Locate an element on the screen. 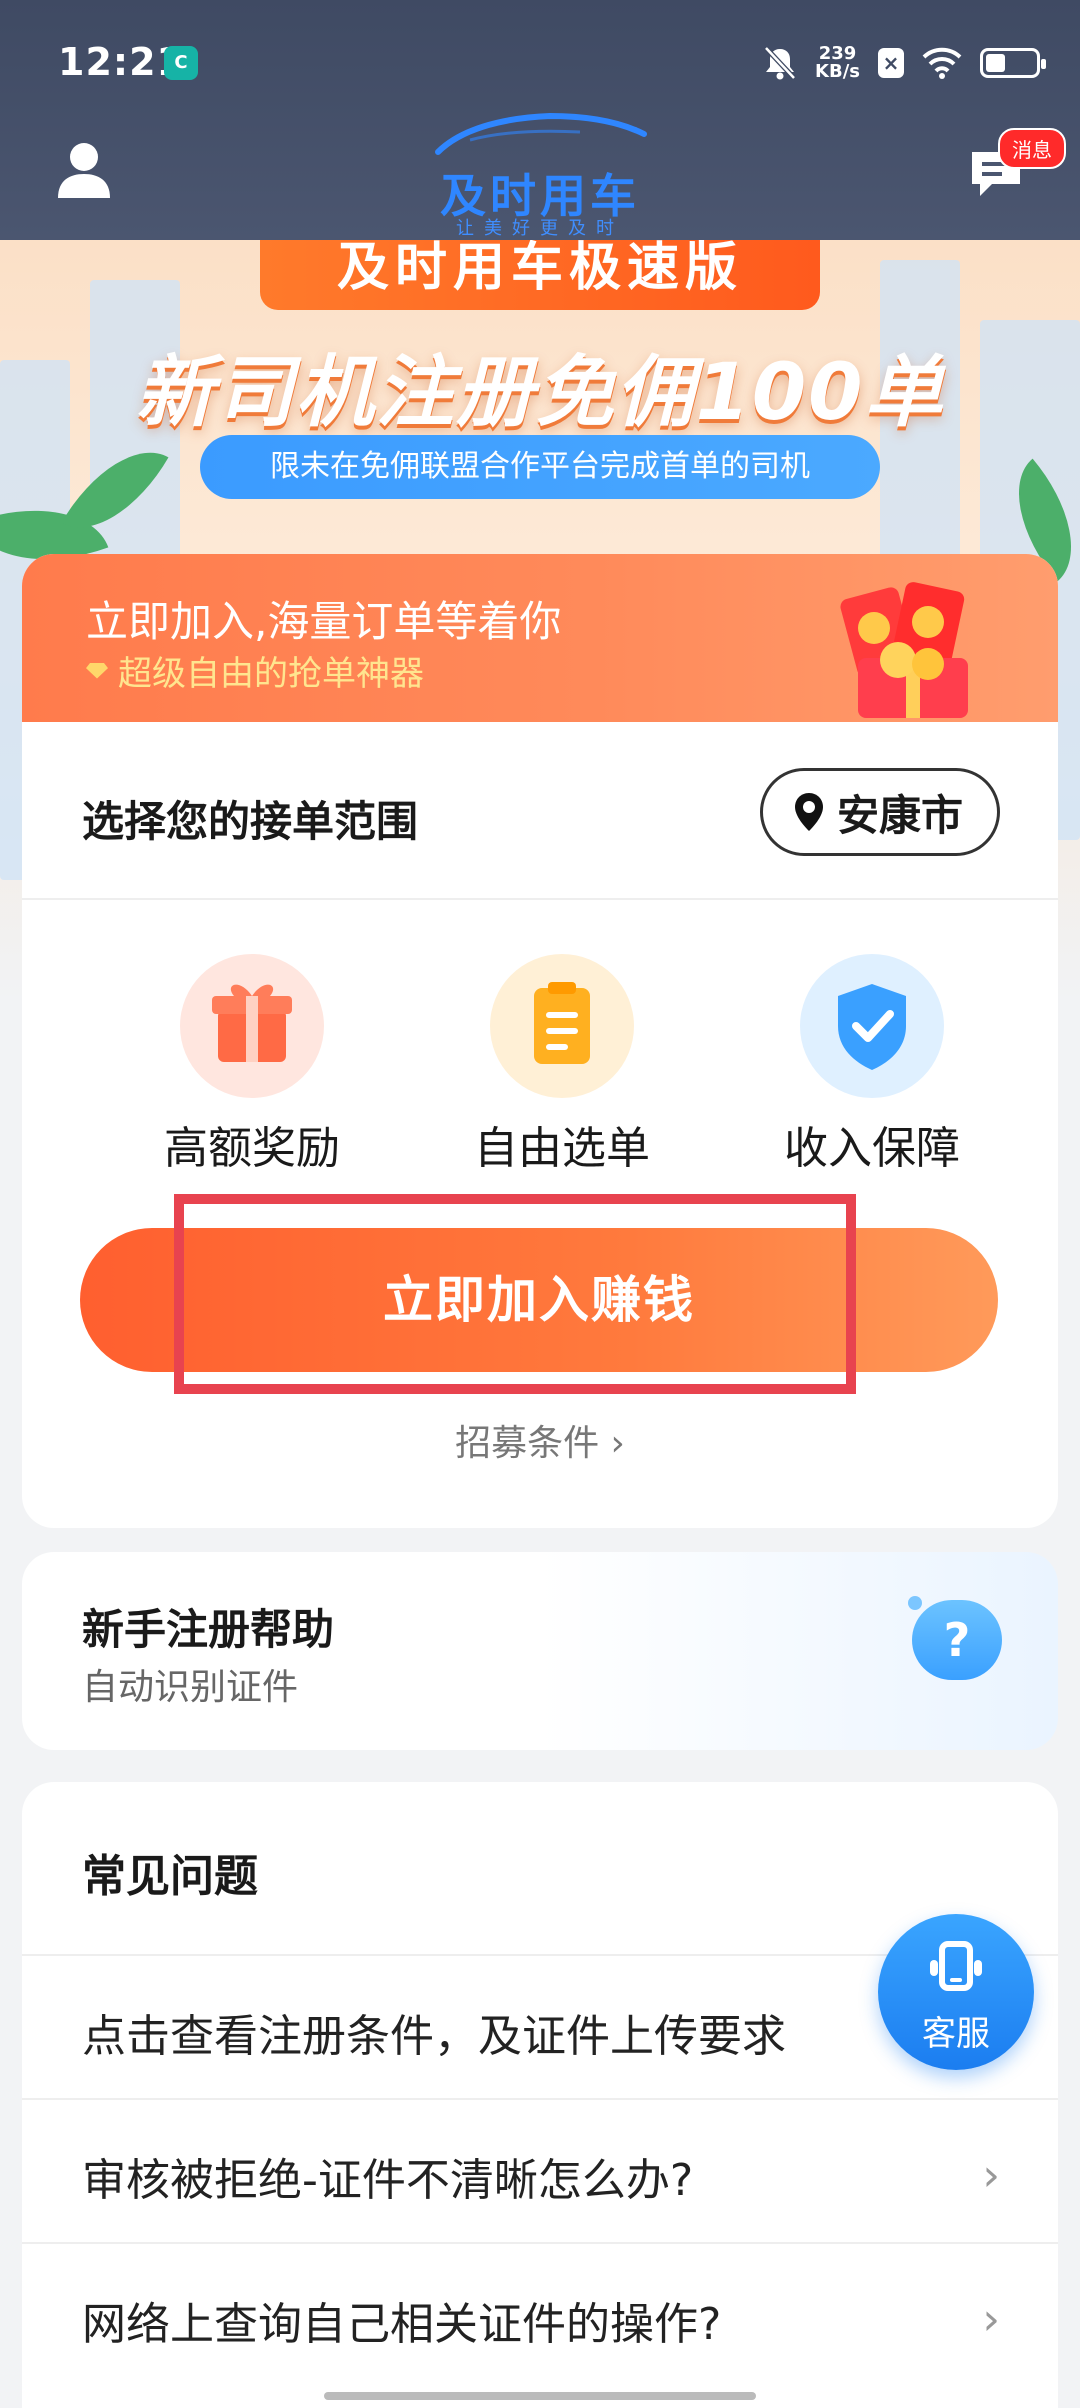  sim-off-icon: × is located at coordinates (891, 63).